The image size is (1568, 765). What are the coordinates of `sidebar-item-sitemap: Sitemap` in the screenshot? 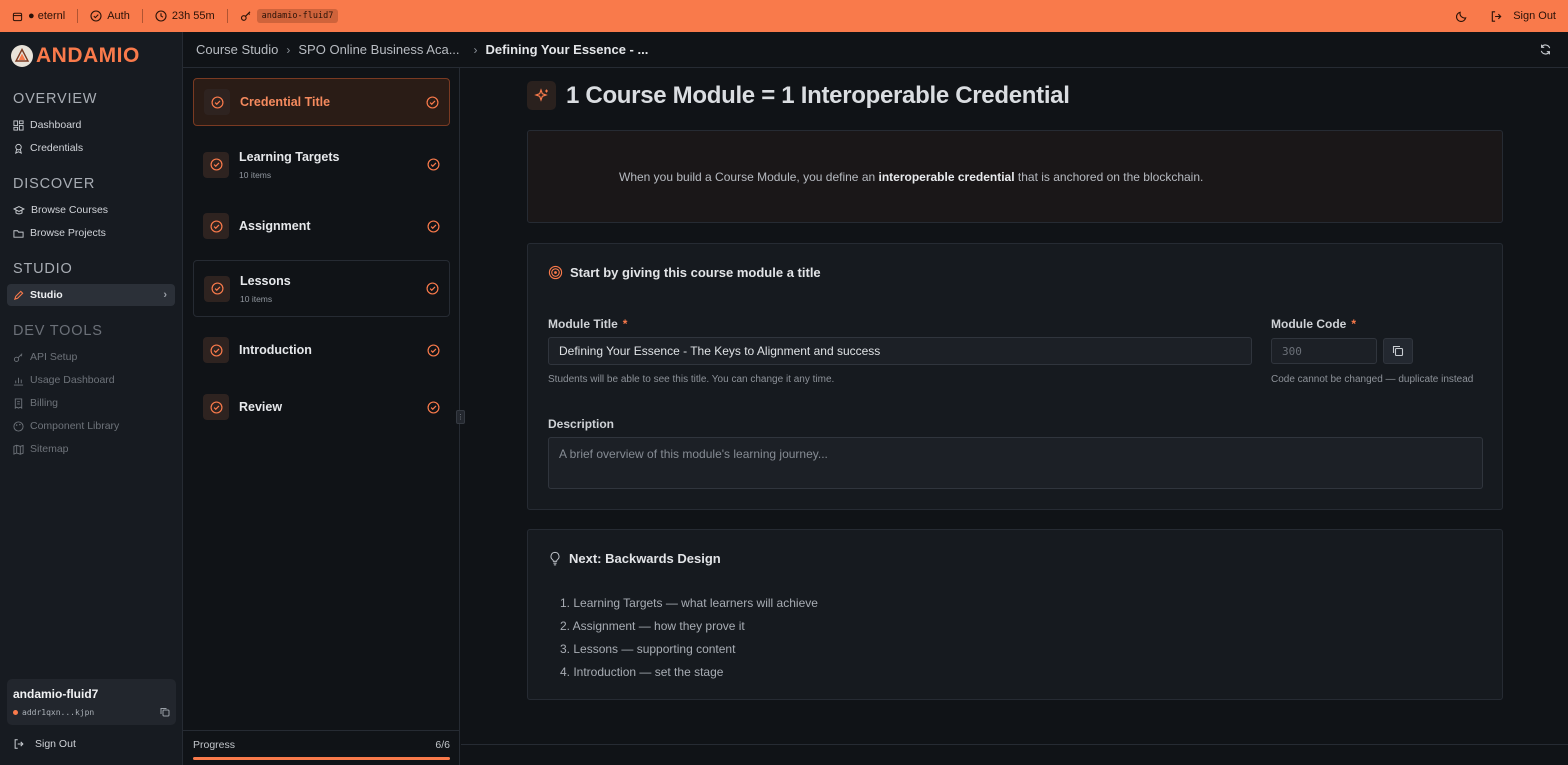 It's located at (41, 449).